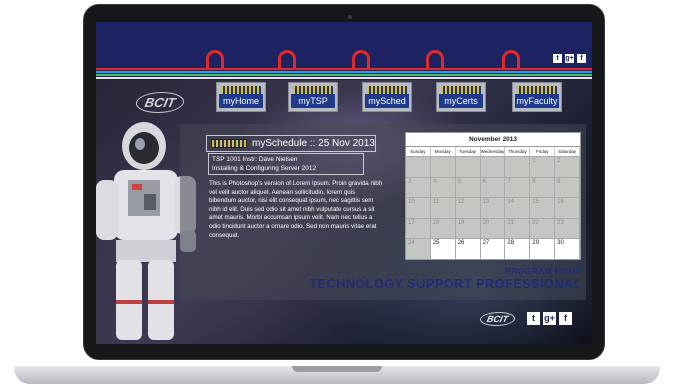  What do you see at coordinates (443, 248) in the screenshot?
I see `calendar-day: 25` at bounding box center [443, 248].